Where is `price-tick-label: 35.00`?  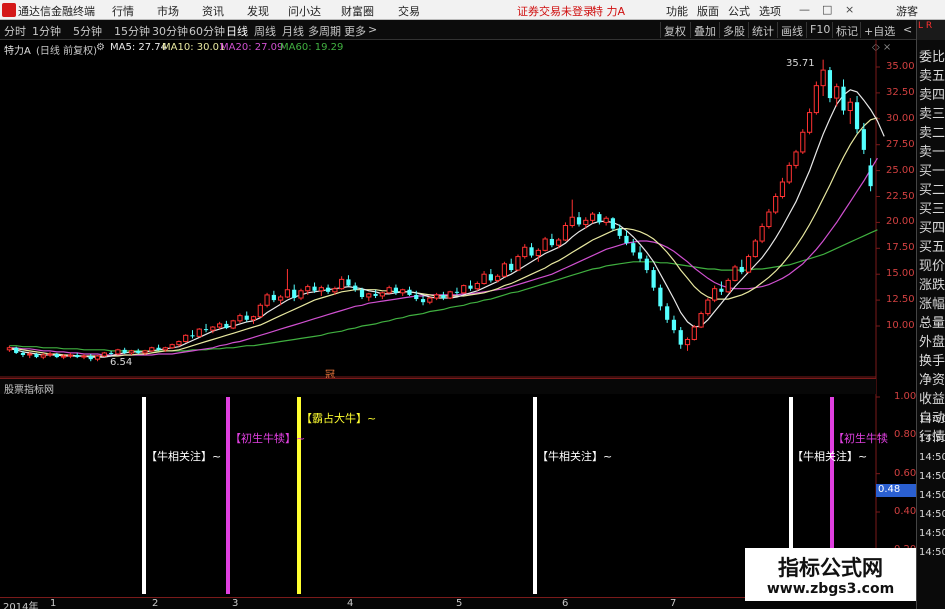 price-tick-label: 35.00 is located at coordinates (900, 66).